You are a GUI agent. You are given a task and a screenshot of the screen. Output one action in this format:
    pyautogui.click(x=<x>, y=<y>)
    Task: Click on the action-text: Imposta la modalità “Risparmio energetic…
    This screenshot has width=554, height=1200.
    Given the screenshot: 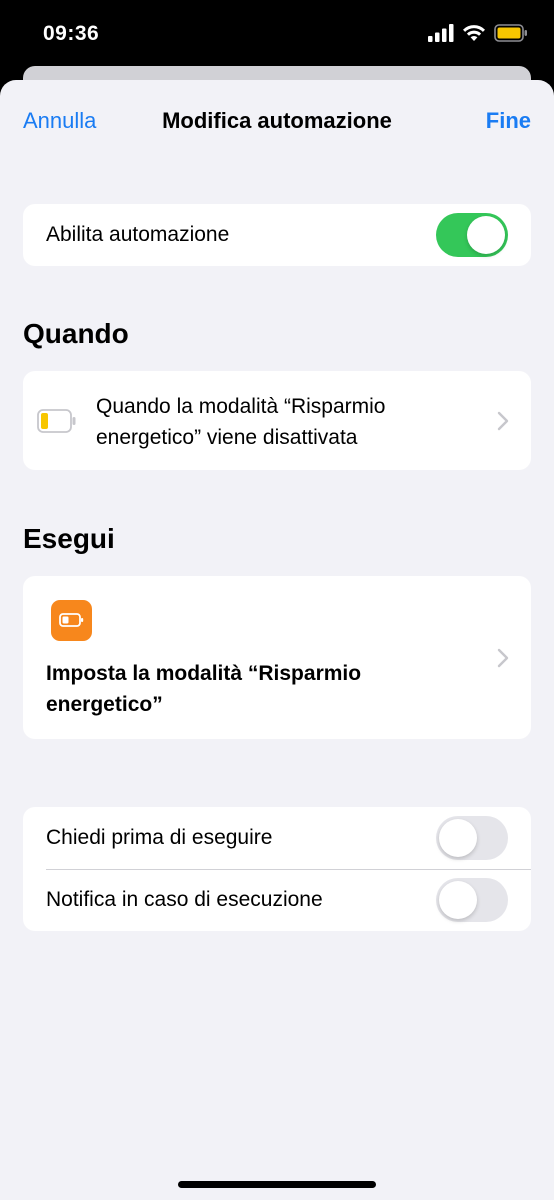 What is the action you would take?
    pyautogui.click(x=203, y=689)
    